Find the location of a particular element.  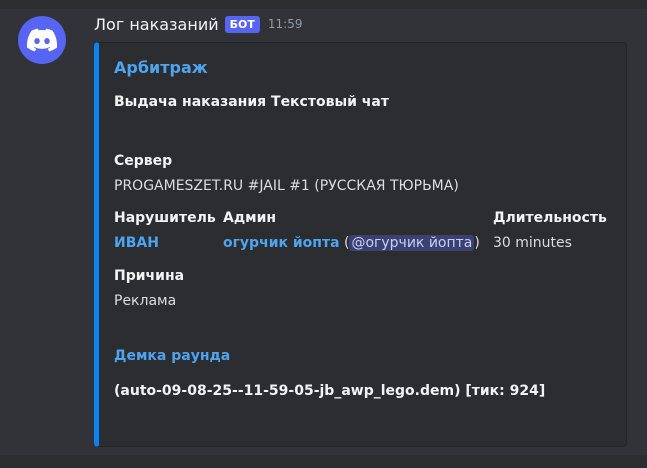

admin-close-paren: ) is located at coordinates (477, 243).